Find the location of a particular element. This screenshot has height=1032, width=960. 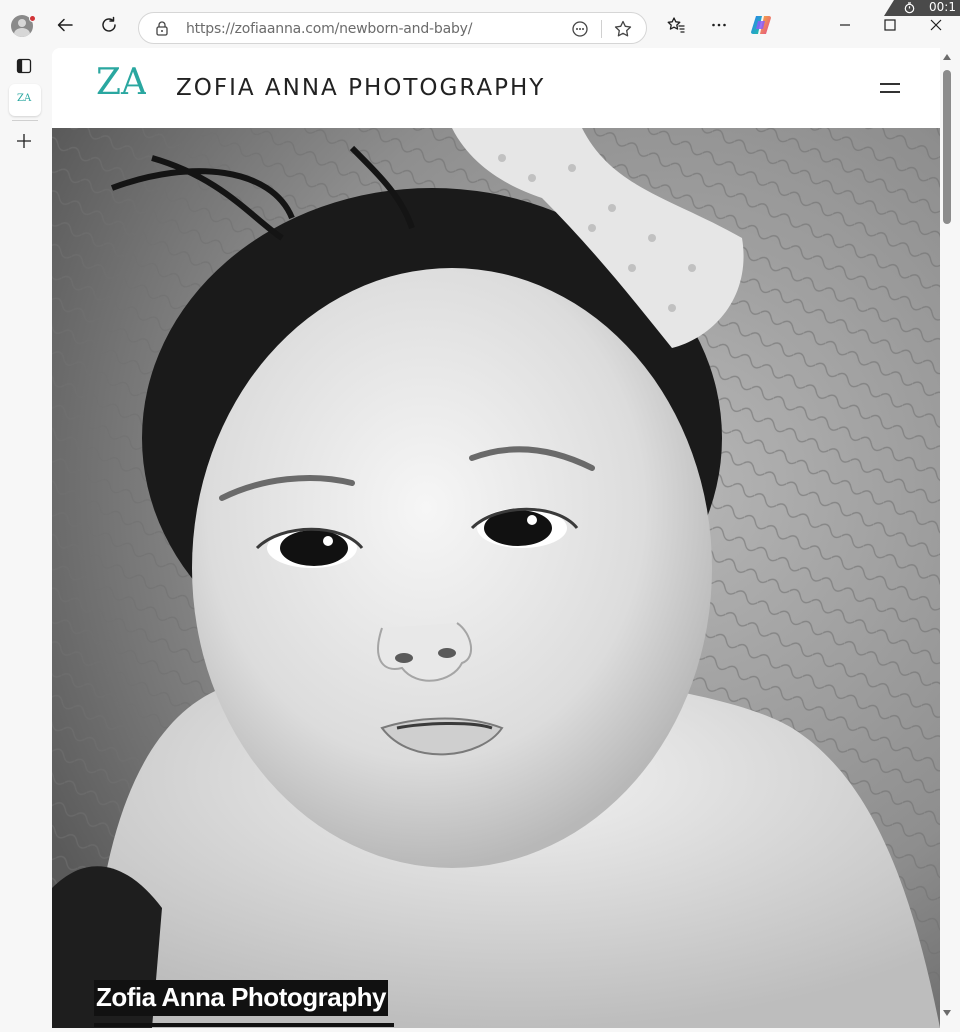

new-tab-icon is located at coordinates (24, 141).